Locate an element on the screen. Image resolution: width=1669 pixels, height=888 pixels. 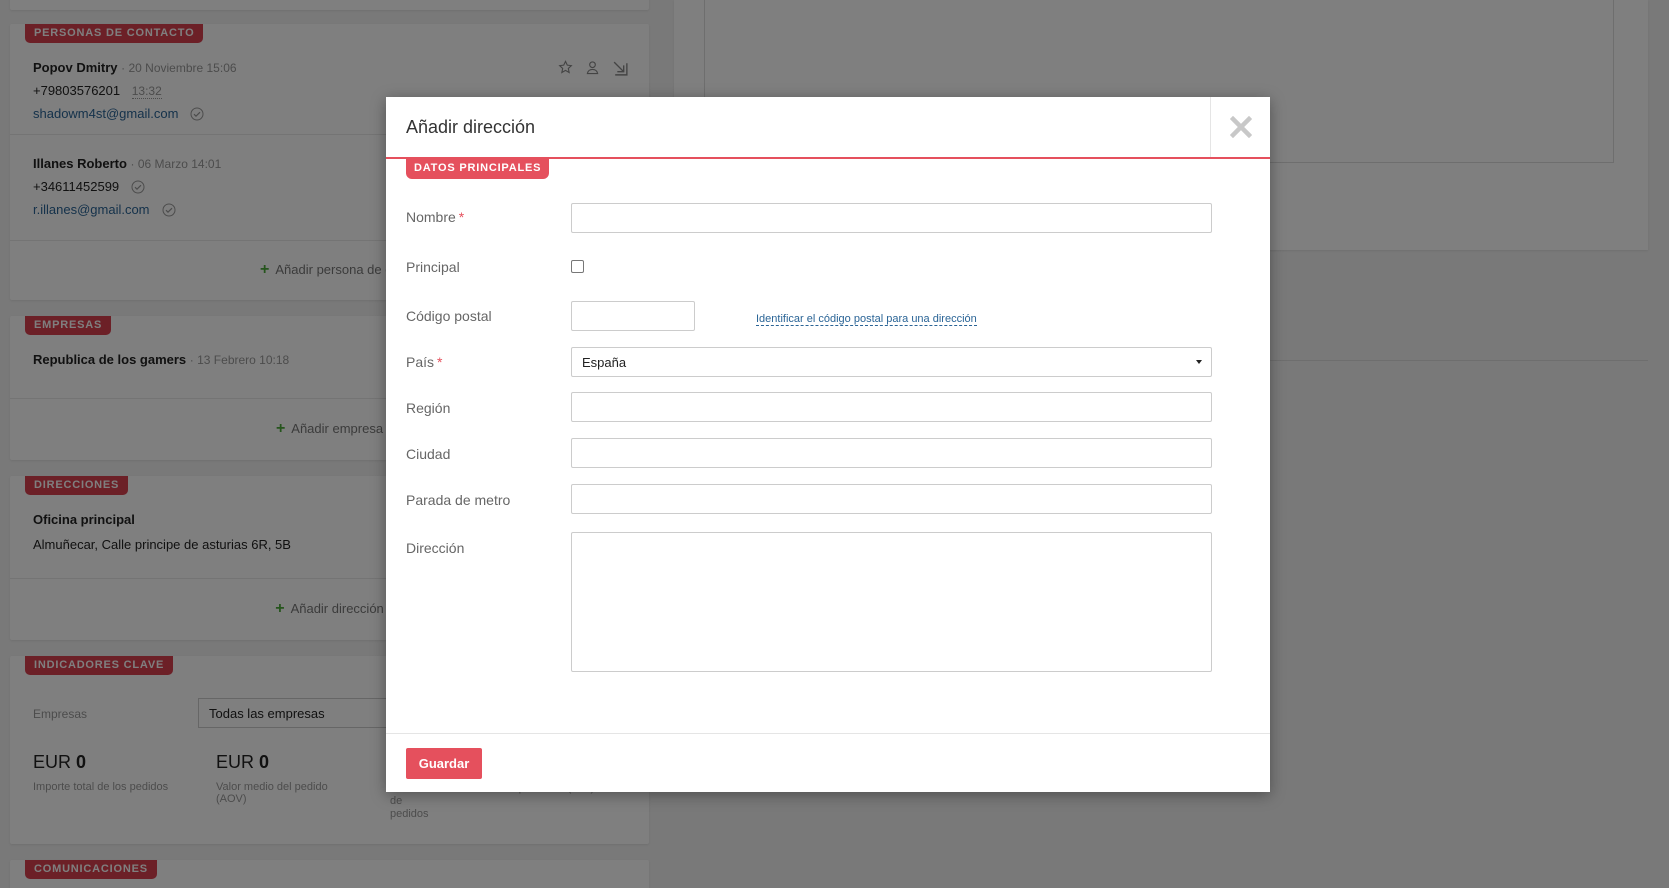
region-input is located at coordinates (891, 407).